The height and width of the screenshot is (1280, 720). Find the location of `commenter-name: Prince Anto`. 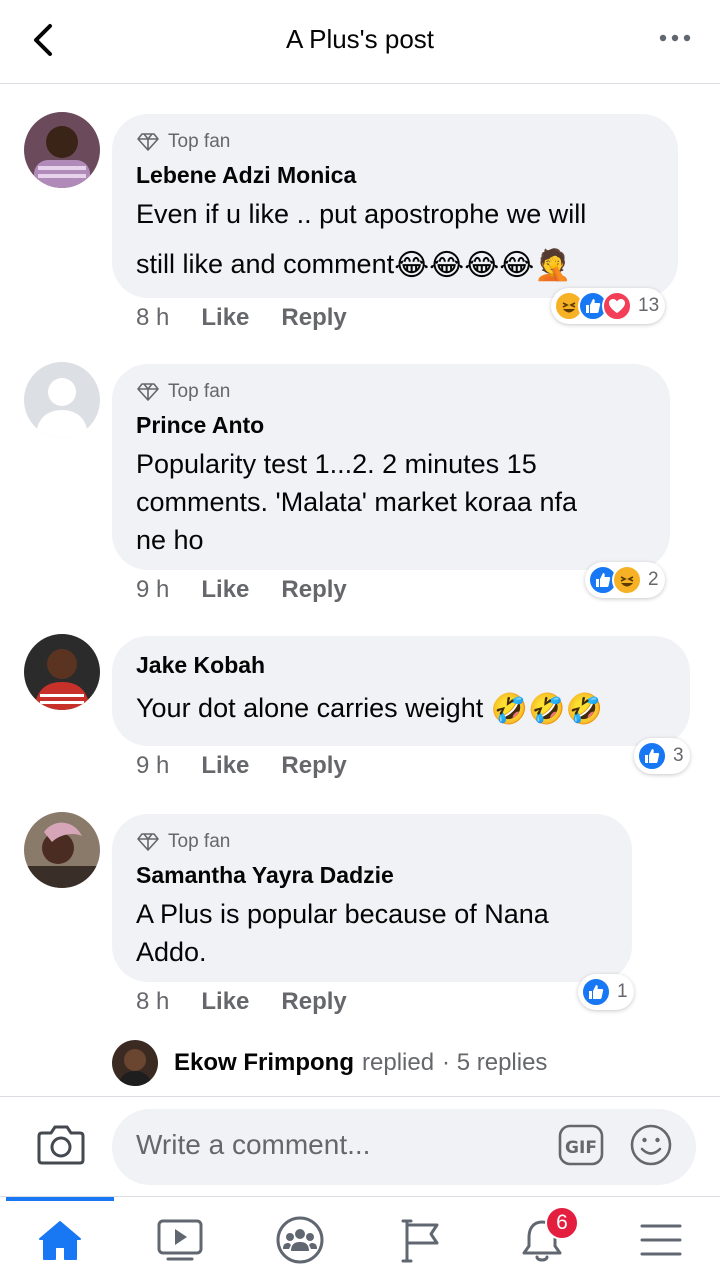

commenter-name: Prince Anto is located at coordinates (391, 425).